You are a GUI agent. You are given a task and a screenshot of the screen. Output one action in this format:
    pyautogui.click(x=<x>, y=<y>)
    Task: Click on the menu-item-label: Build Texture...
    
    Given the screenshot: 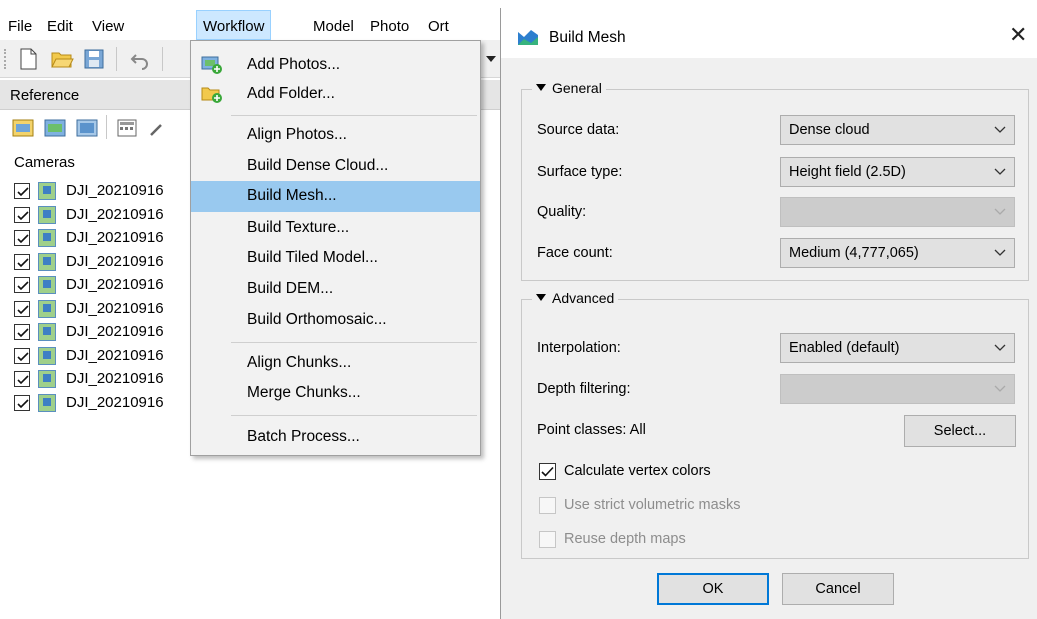 What is the action you would take?
    pyautogui.click(x=298, y=227)
    